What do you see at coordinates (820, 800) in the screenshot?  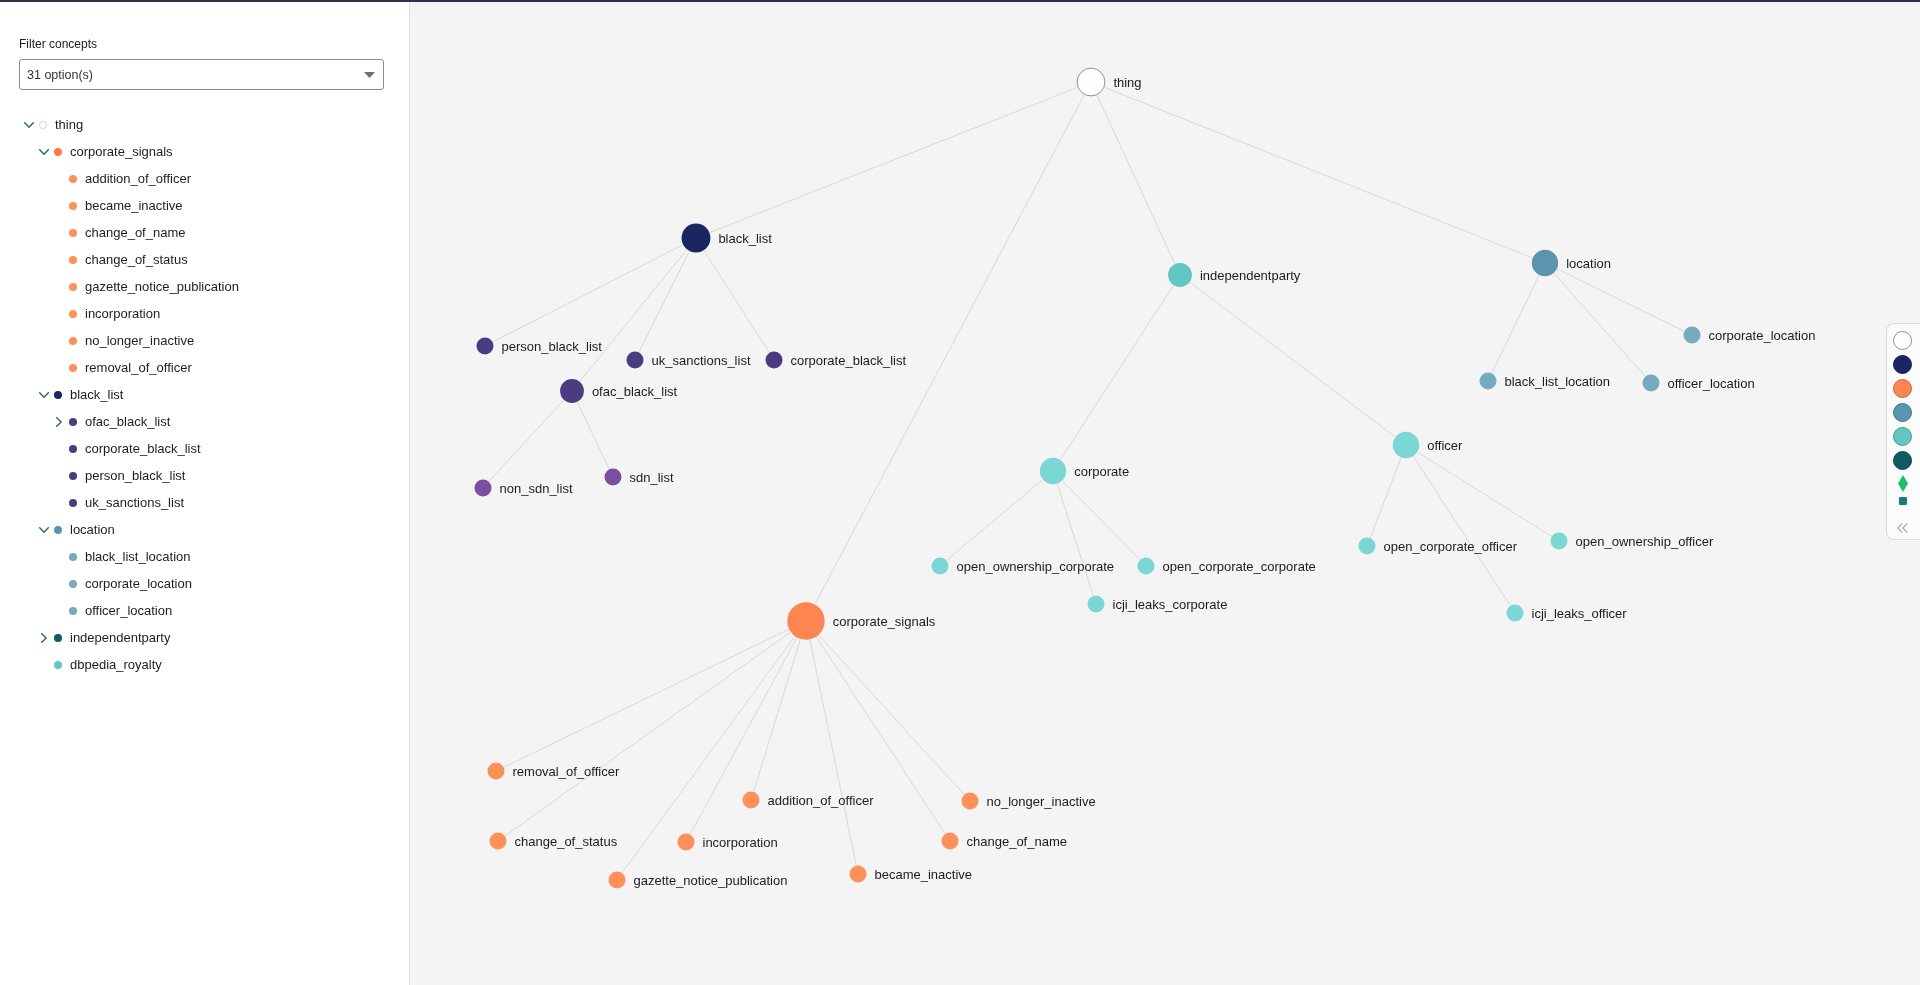 I see `graph-node-label: addition_of_officer` at bounding box center [820, 800].